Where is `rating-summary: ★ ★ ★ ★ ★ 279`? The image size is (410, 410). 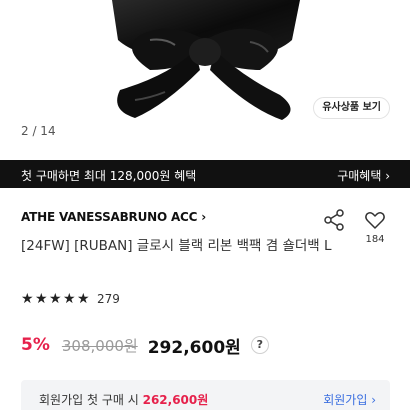 rating-summary: ★ ★ ★ ★ ★ 279 is located at coordinates (70, 299).